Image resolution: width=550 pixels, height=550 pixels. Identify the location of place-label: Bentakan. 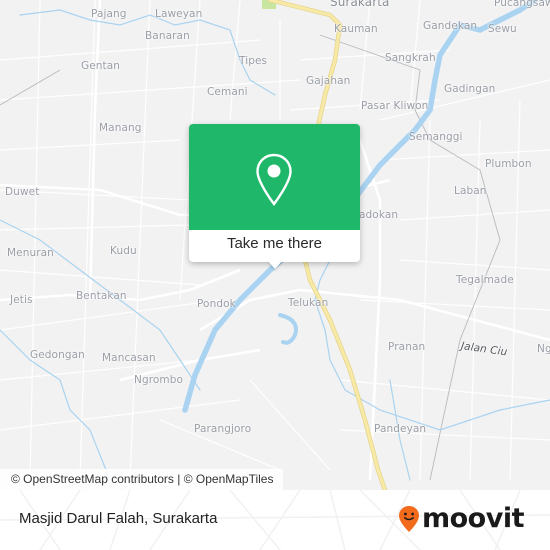
(101, 296).